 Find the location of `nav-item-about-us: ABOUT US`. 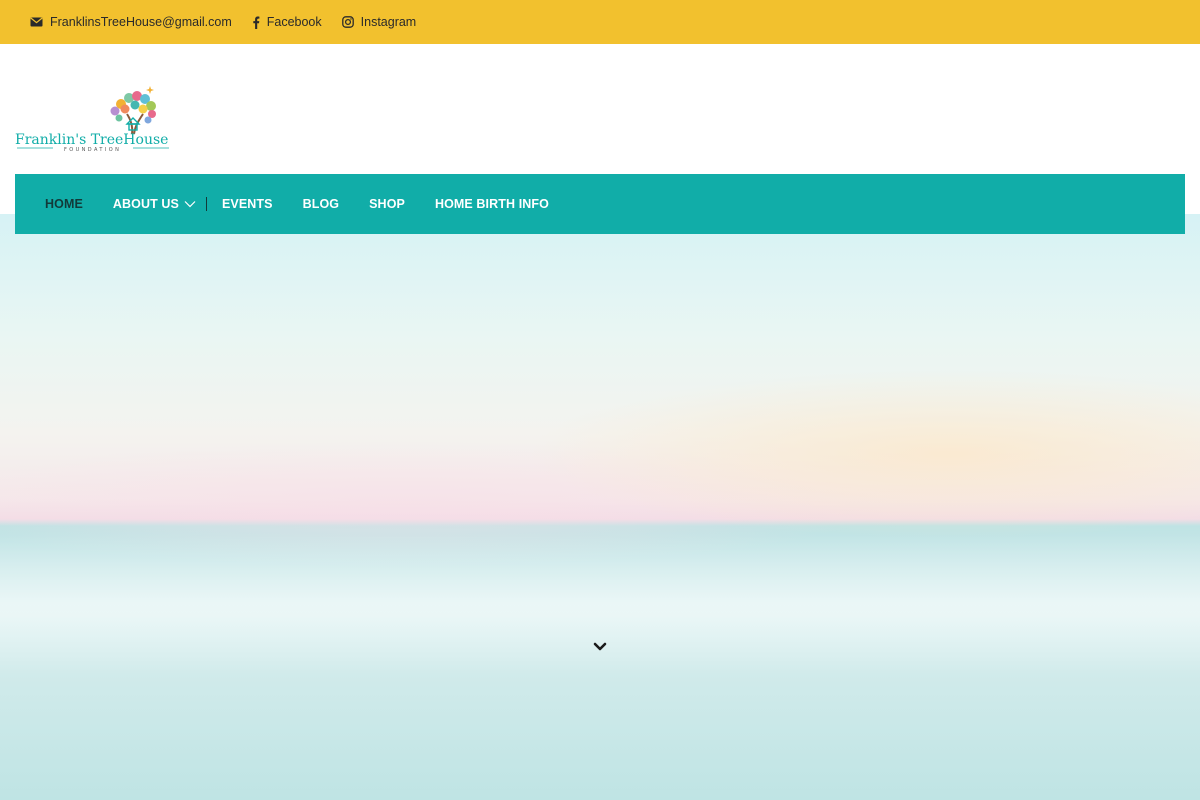

nav-item-about-us: ABOUT US is located at coordinates (154, 204).